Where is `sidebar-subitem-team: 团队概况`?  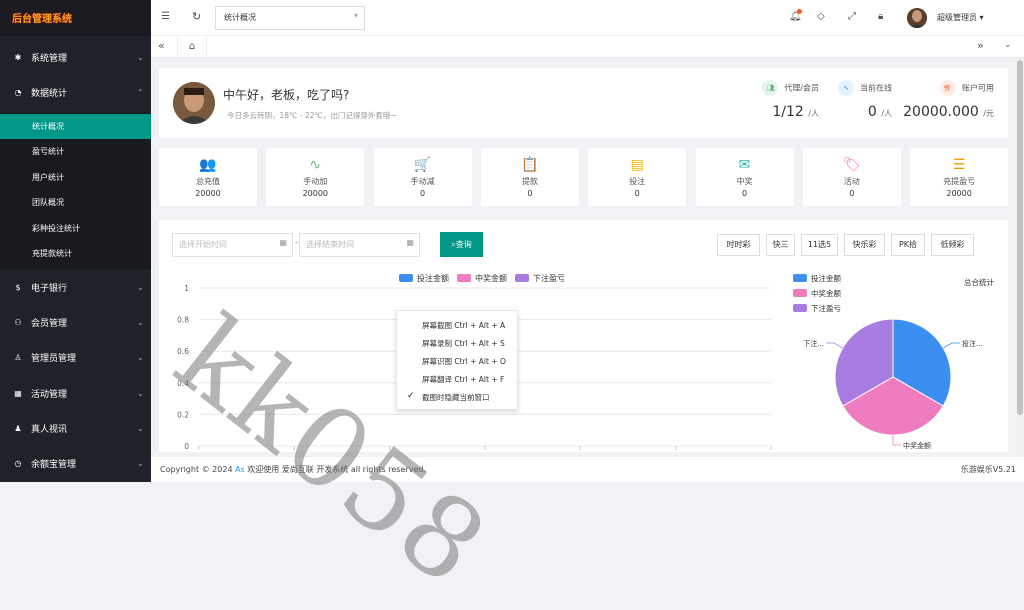
sidebar-subitem-team: 团队概况 is located at coordinates (75, 202).